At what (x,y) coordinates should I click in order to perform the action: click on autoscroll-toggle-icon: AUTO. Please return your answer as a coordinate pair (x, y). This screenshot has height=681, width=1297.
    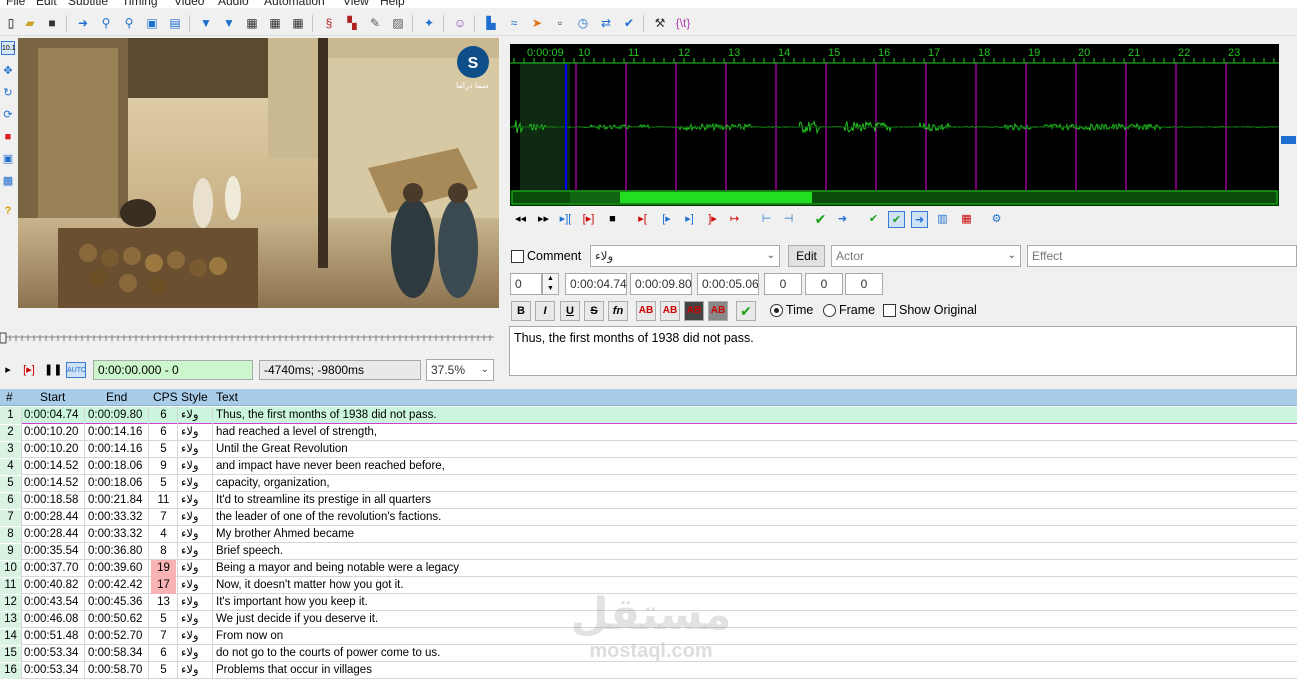
    Looking at the image, I should click on (76, 370).